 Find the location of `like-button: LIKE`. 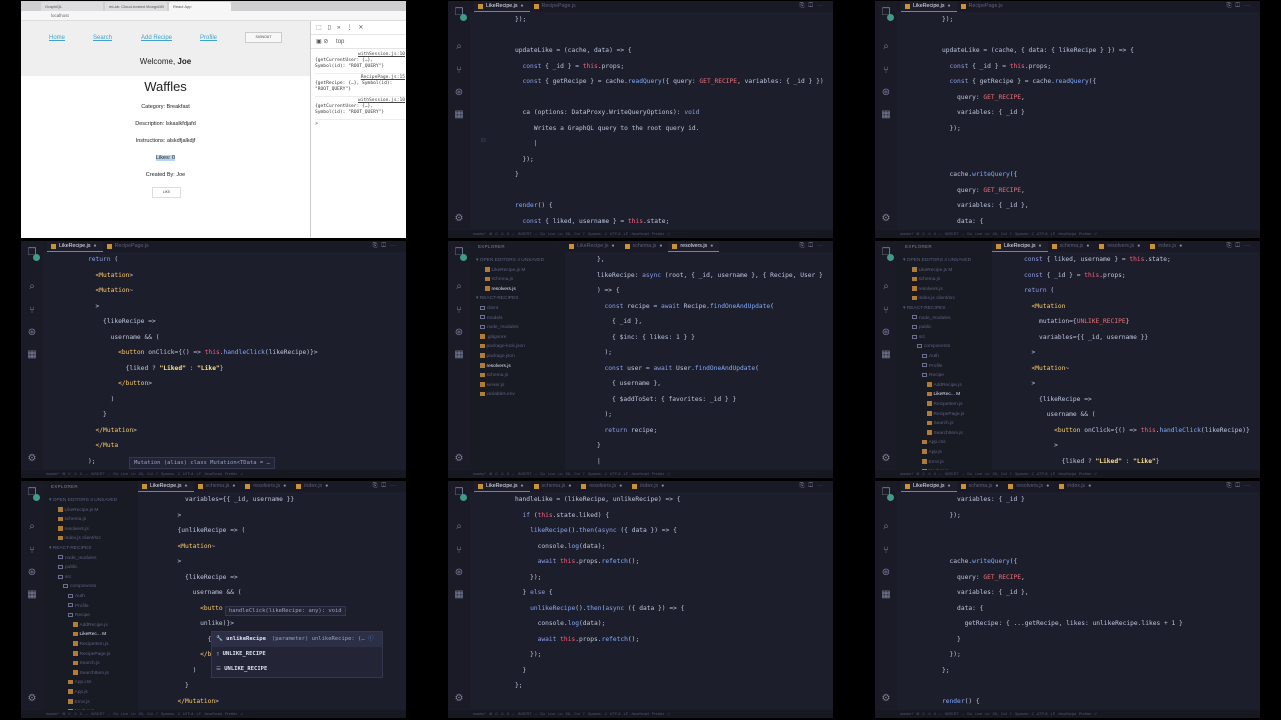

like-button: LIKE is located at coordinates (166, 192).